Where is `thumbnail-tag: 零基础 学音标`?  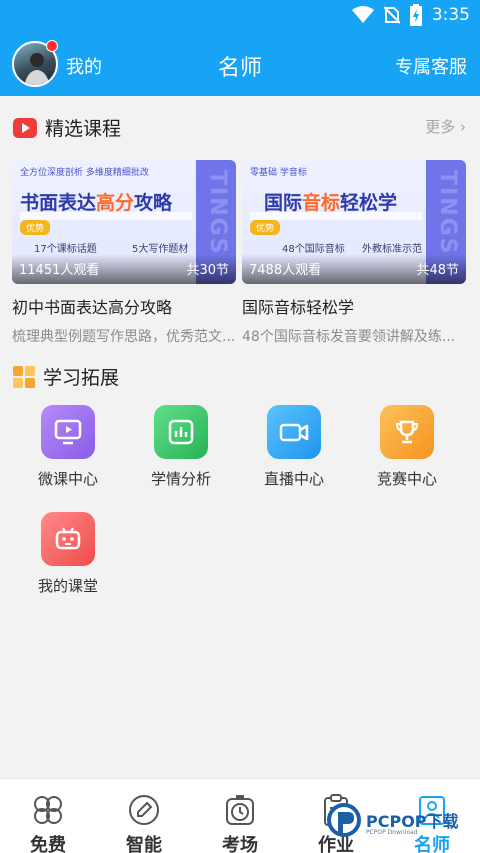 thumbnail-tag: 零基础 学音标 is located at coordinates (278, 173).